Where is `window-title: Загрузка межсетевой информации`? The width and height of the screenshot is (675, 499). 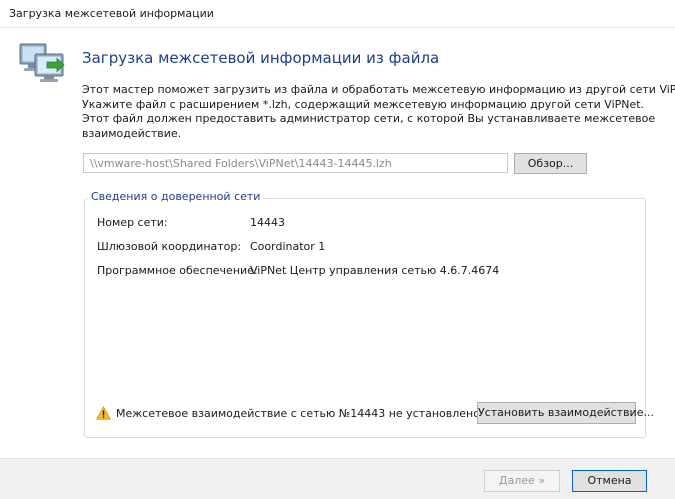 window-title: Загрузка межсетевой информации is located at coordinates (111, 13).